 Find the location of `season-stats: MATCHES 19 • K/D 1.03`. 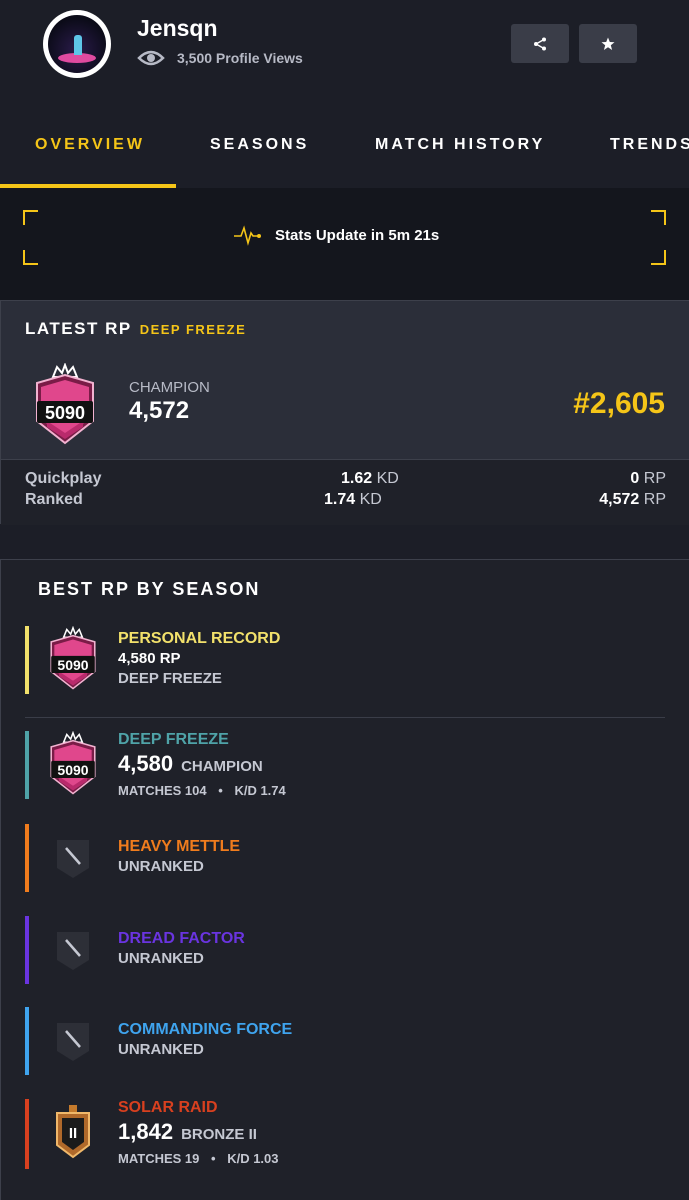

season-stats: MATCHES 19 • K/D 1.03 is located at coordinates (198, 1158).